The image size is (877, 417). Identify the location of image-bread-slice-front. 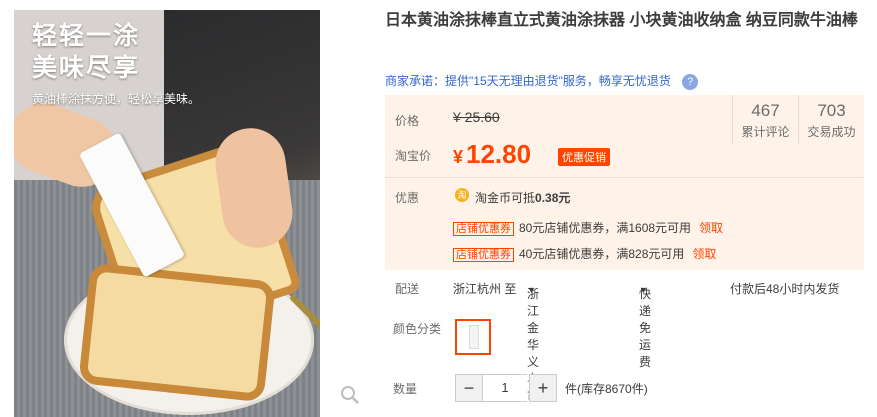
(177, 332).